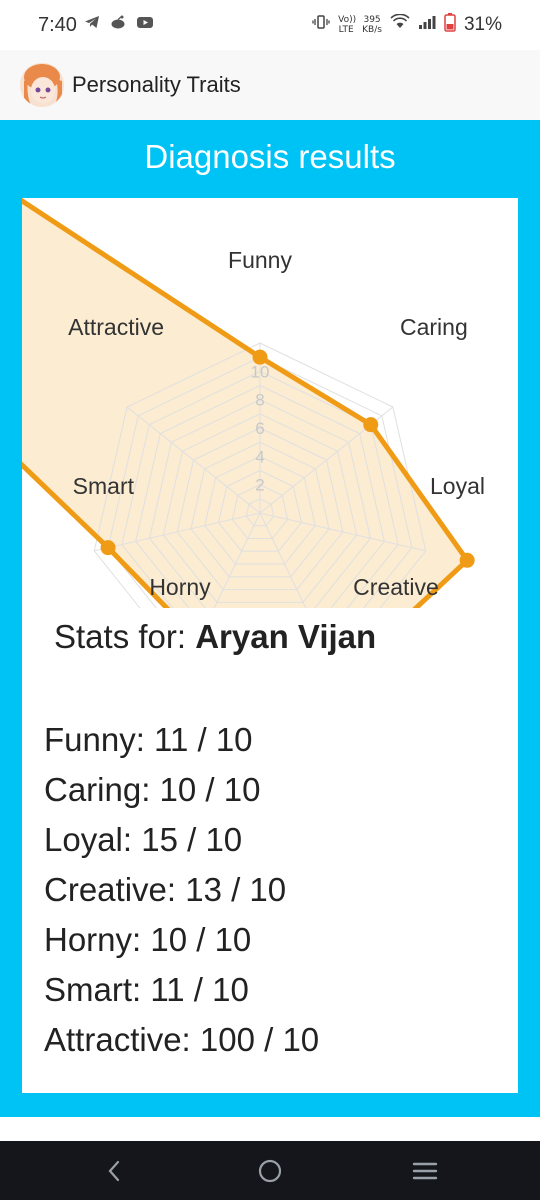  What do you see at coordinates (434, 327) in the screenshot?
I see `radar-label-caring: Caring` at bounding box center [434, 327].